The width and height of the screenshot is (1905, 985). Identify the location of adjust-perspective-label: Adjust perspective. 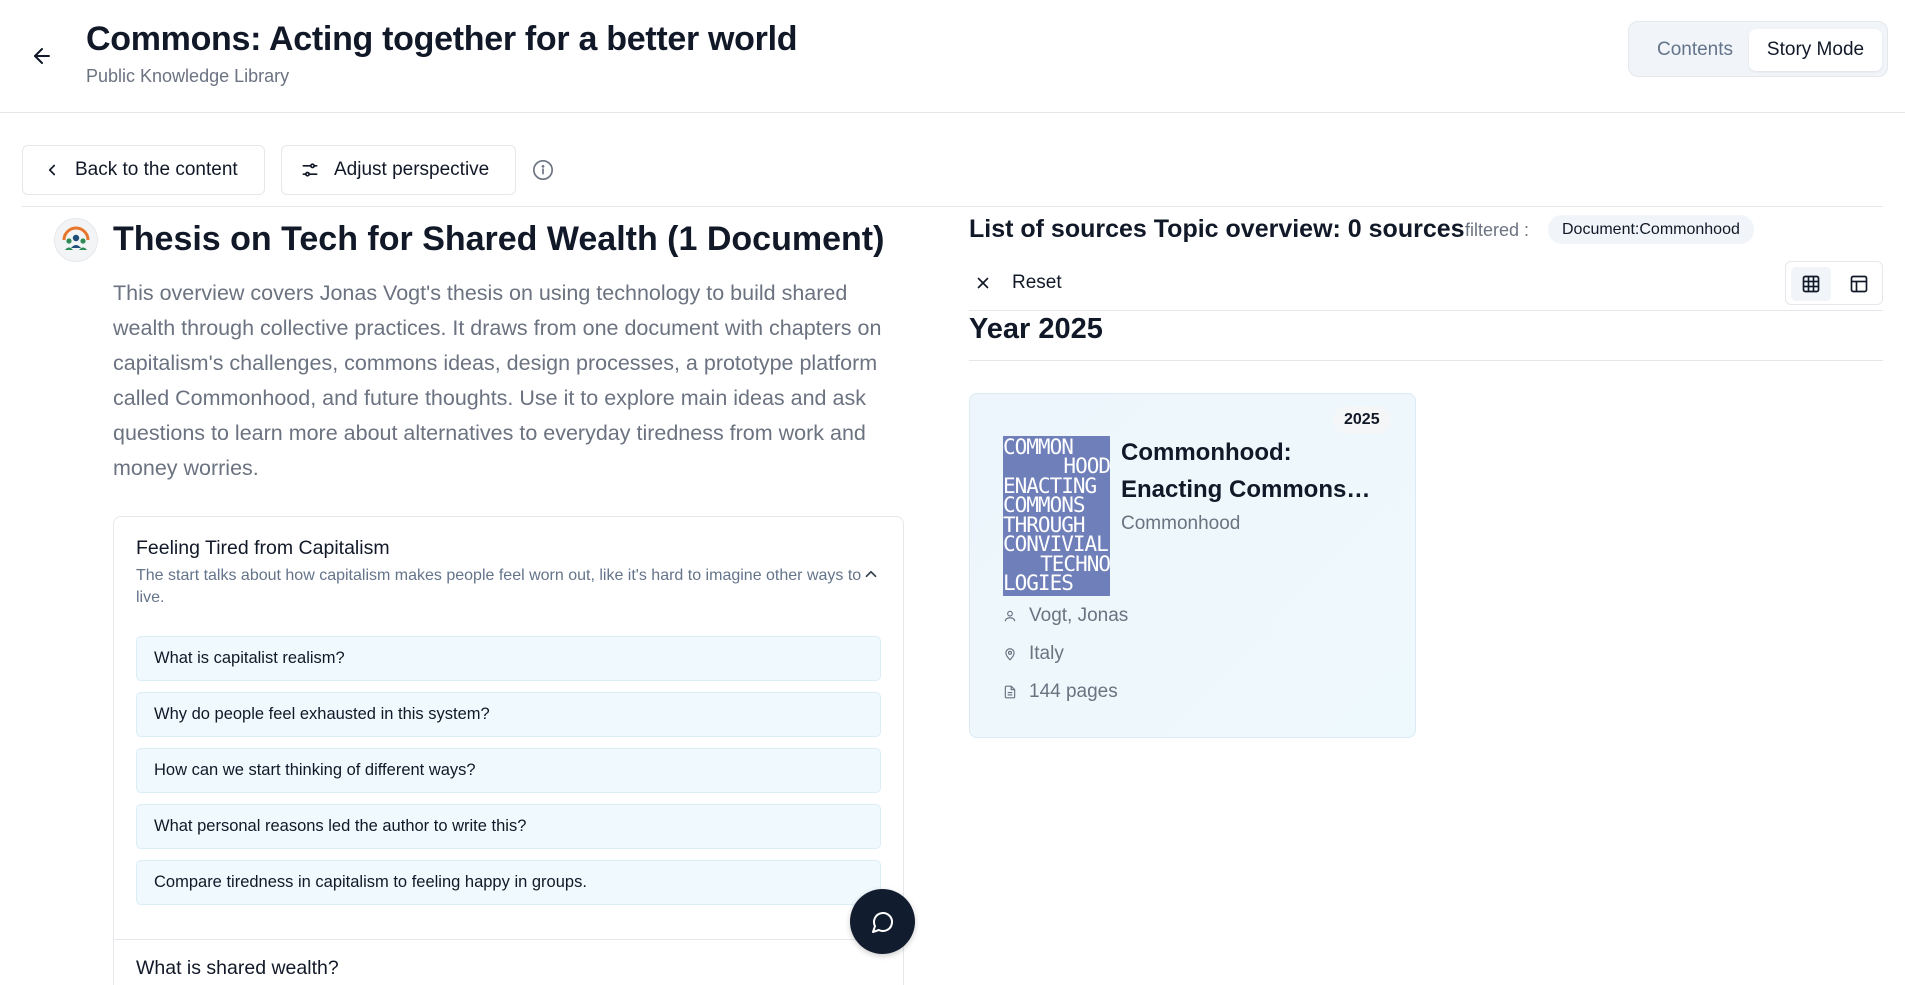
(412, 169).